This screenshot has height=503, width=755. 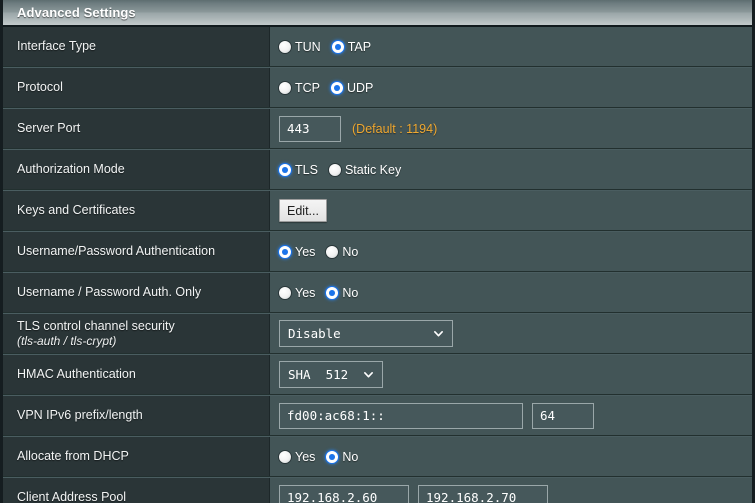 I want to click on radio-option-allocate_from_dhcp-1: No, so click(x=342, y=457).